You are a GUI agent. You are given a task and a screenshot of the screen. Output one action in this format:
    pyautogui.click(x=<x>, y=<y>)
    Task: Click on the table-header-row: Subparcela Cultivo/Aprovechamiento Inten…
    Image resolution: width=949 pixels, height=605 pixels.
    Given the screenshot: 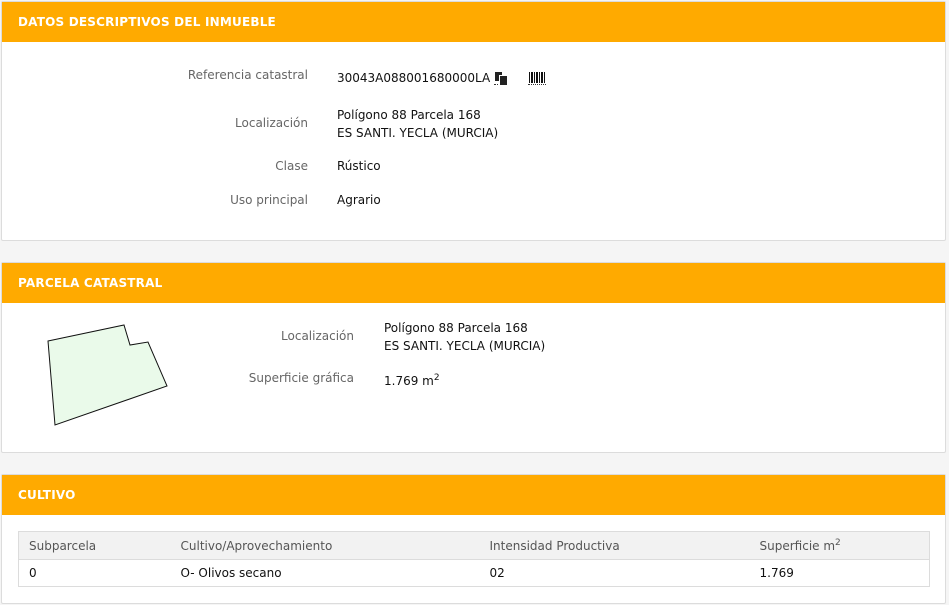 What is the action you would take?
    pyautogui.click(x=474, y=545)
    